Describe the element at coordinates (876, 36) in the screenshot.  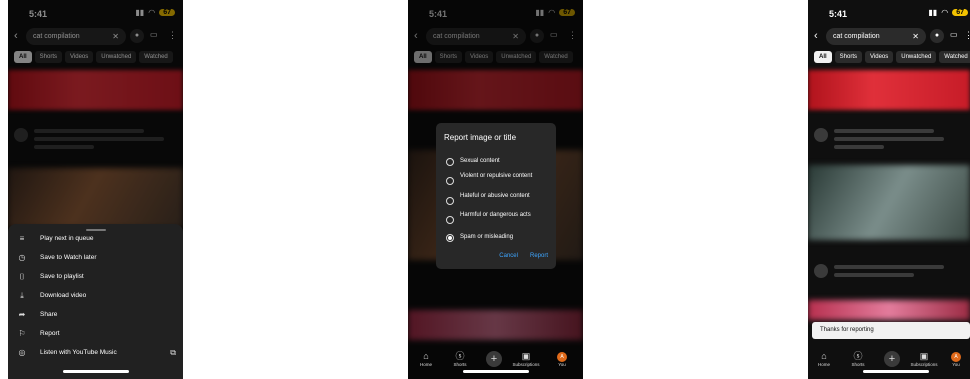
I see `search-input: cat compilation✕` at that location.